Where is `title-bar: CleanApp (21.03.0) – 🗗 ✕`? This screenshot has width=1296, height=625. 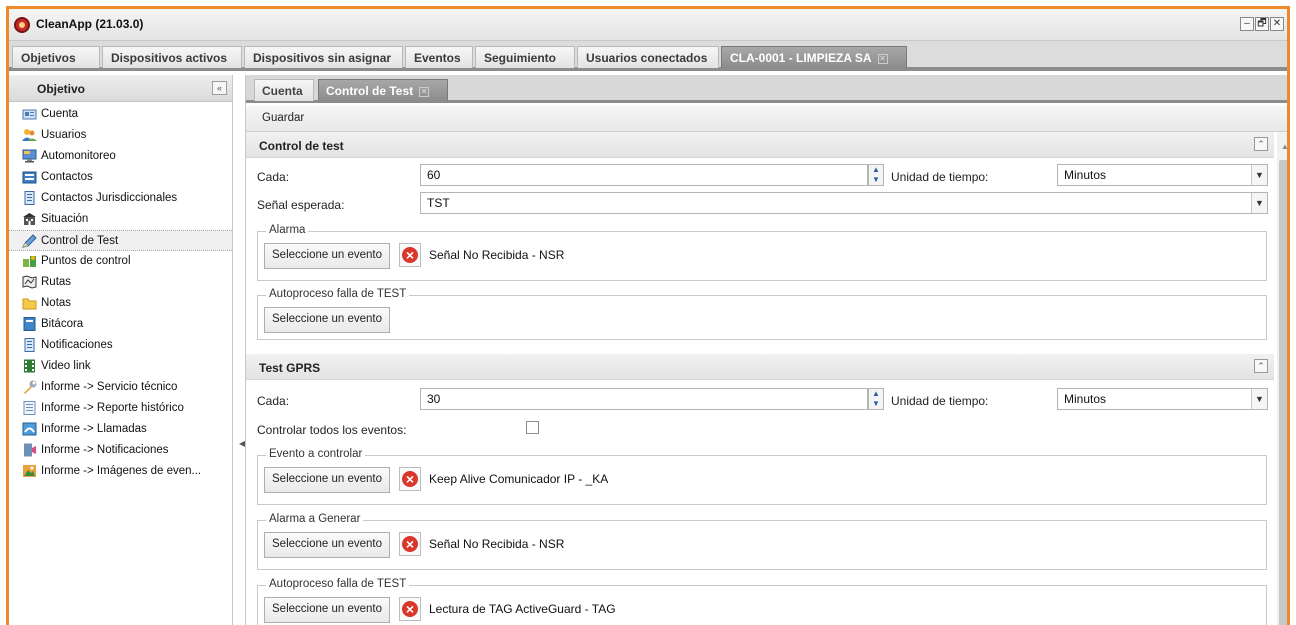
title-bar: CleanApp (21.03.0) – 🗗 ✕ is located at coordinates (648, 25).